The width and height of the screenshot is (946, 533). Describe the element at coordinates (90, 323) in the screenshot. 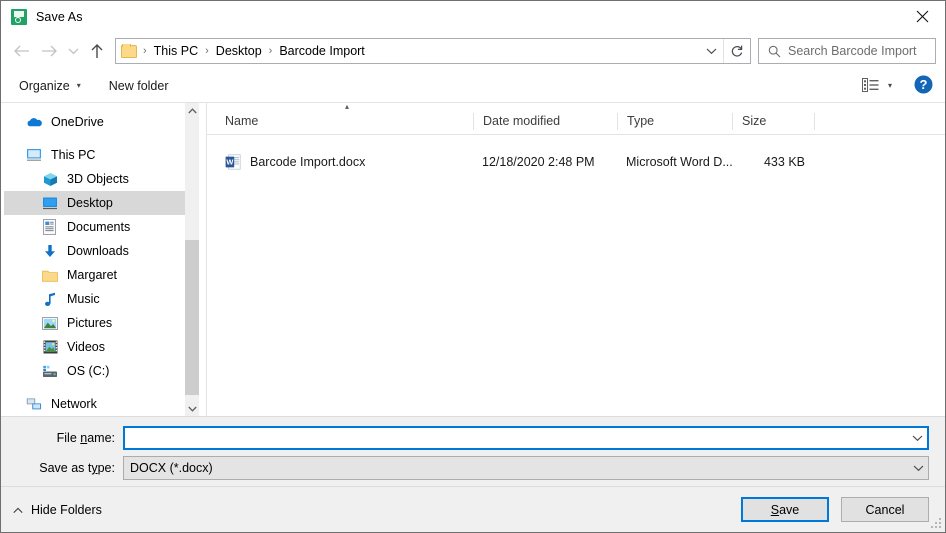

I see `sidebar-item-label: Pictures` at that location.